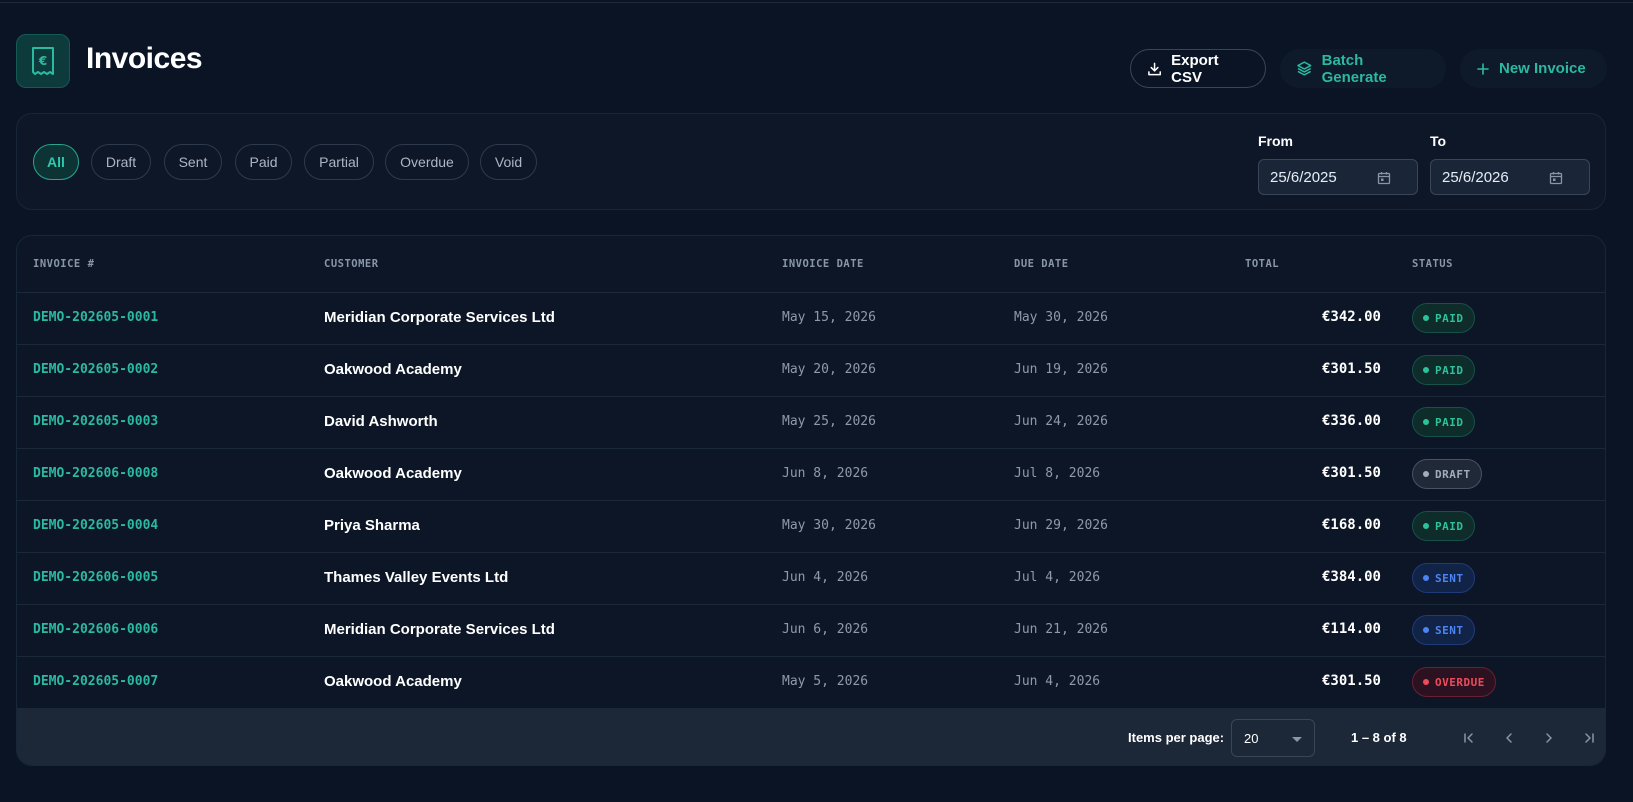  I want to click on filter-chip-void: Void, so click(508, 162).